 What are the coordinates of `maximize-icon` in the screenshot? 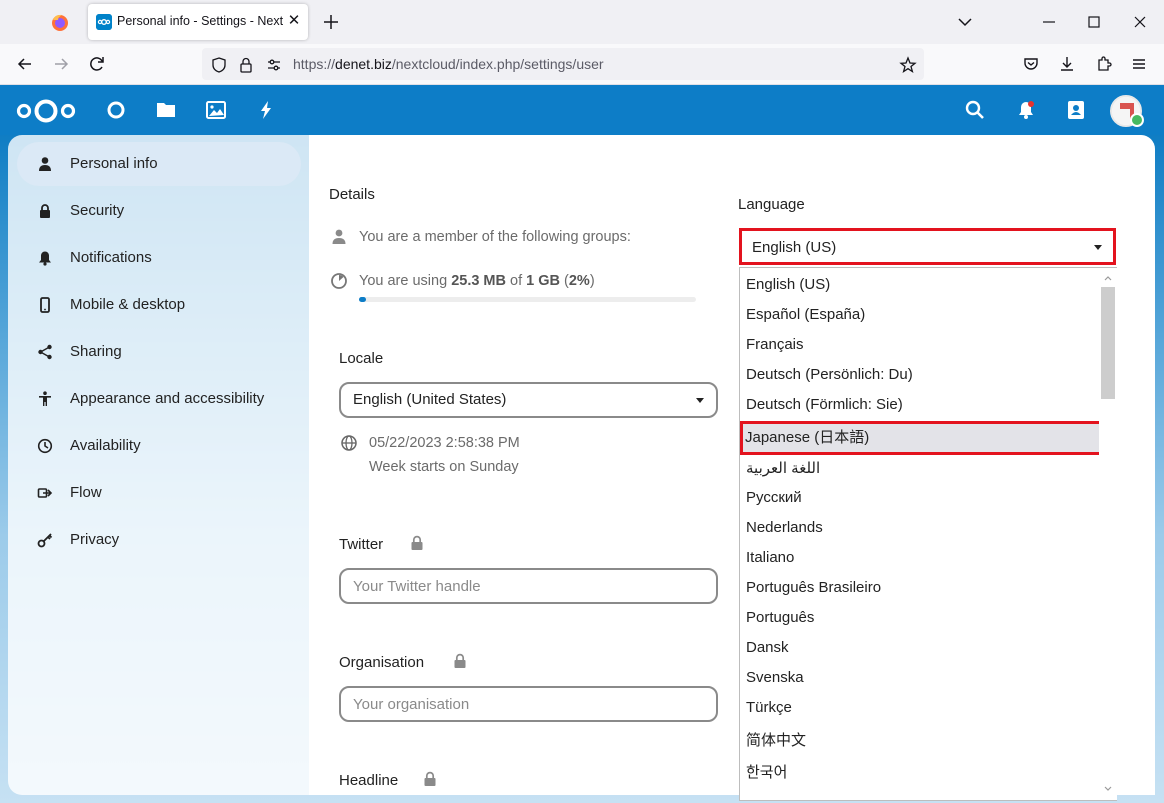 It's located at (1094, 22).